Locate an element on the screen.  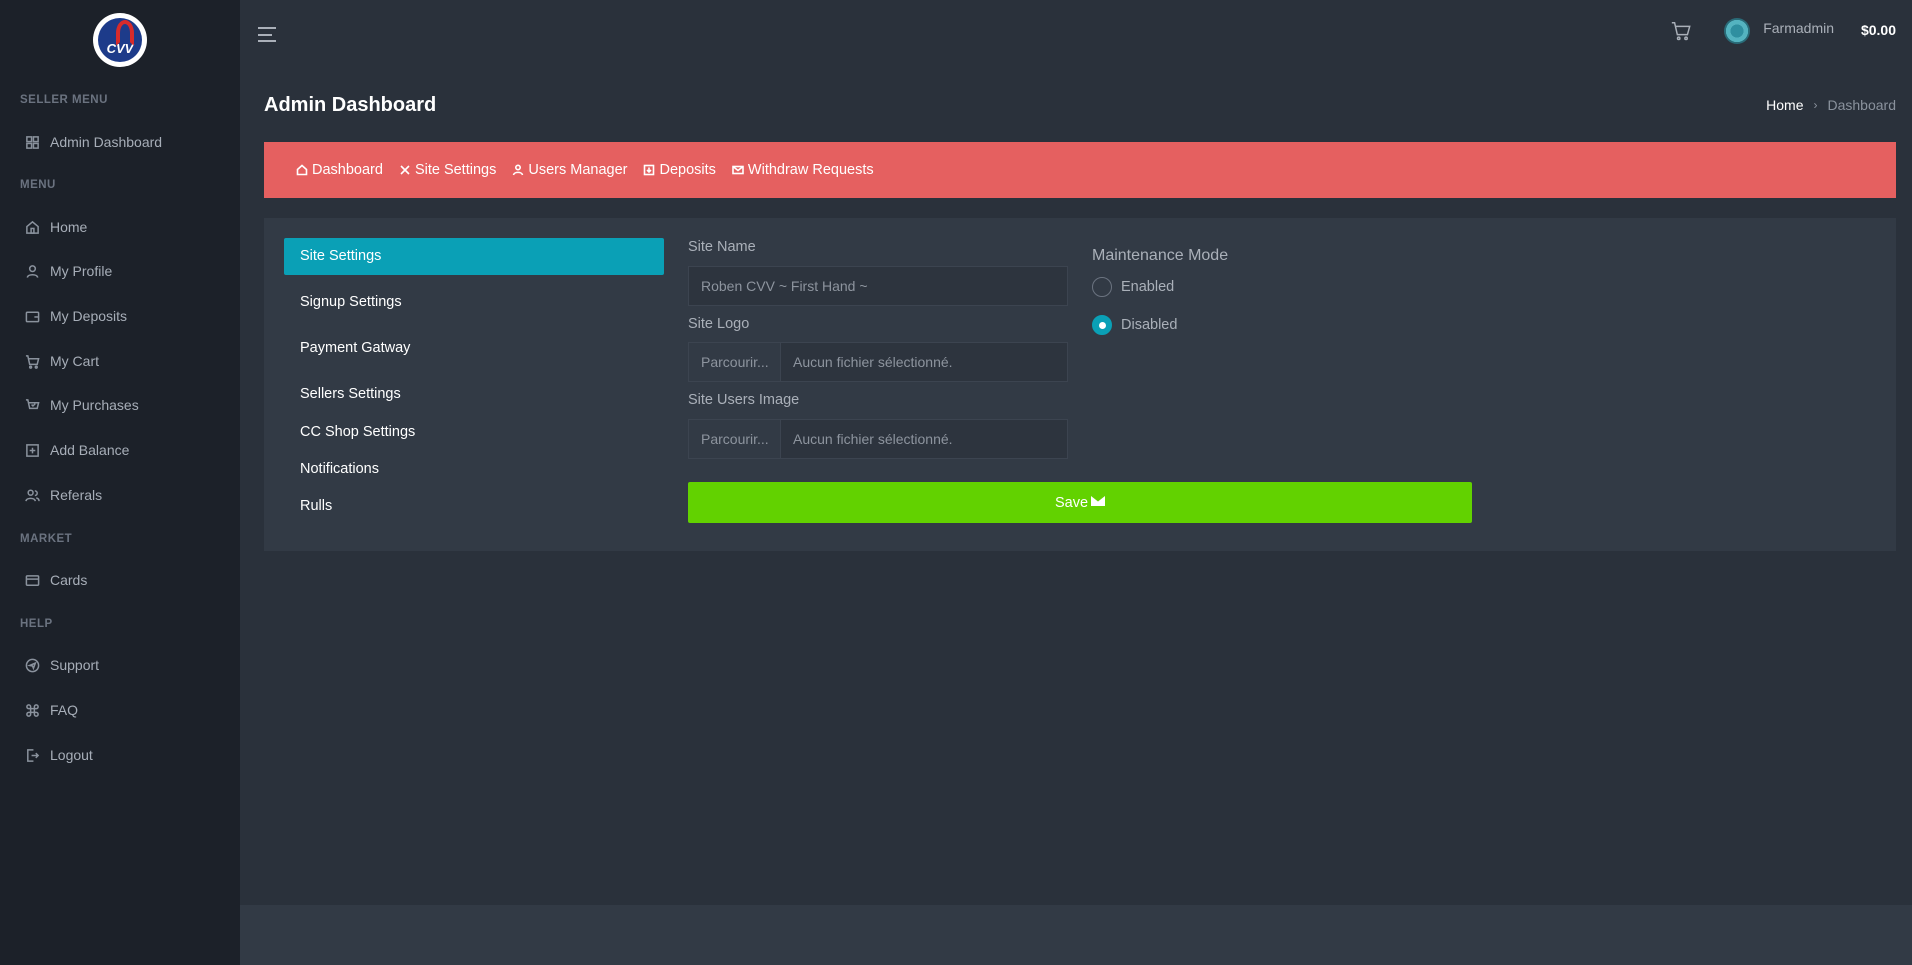
maintenance-mode-title: Maintenance Mode is located at coordinates (1160, 255).